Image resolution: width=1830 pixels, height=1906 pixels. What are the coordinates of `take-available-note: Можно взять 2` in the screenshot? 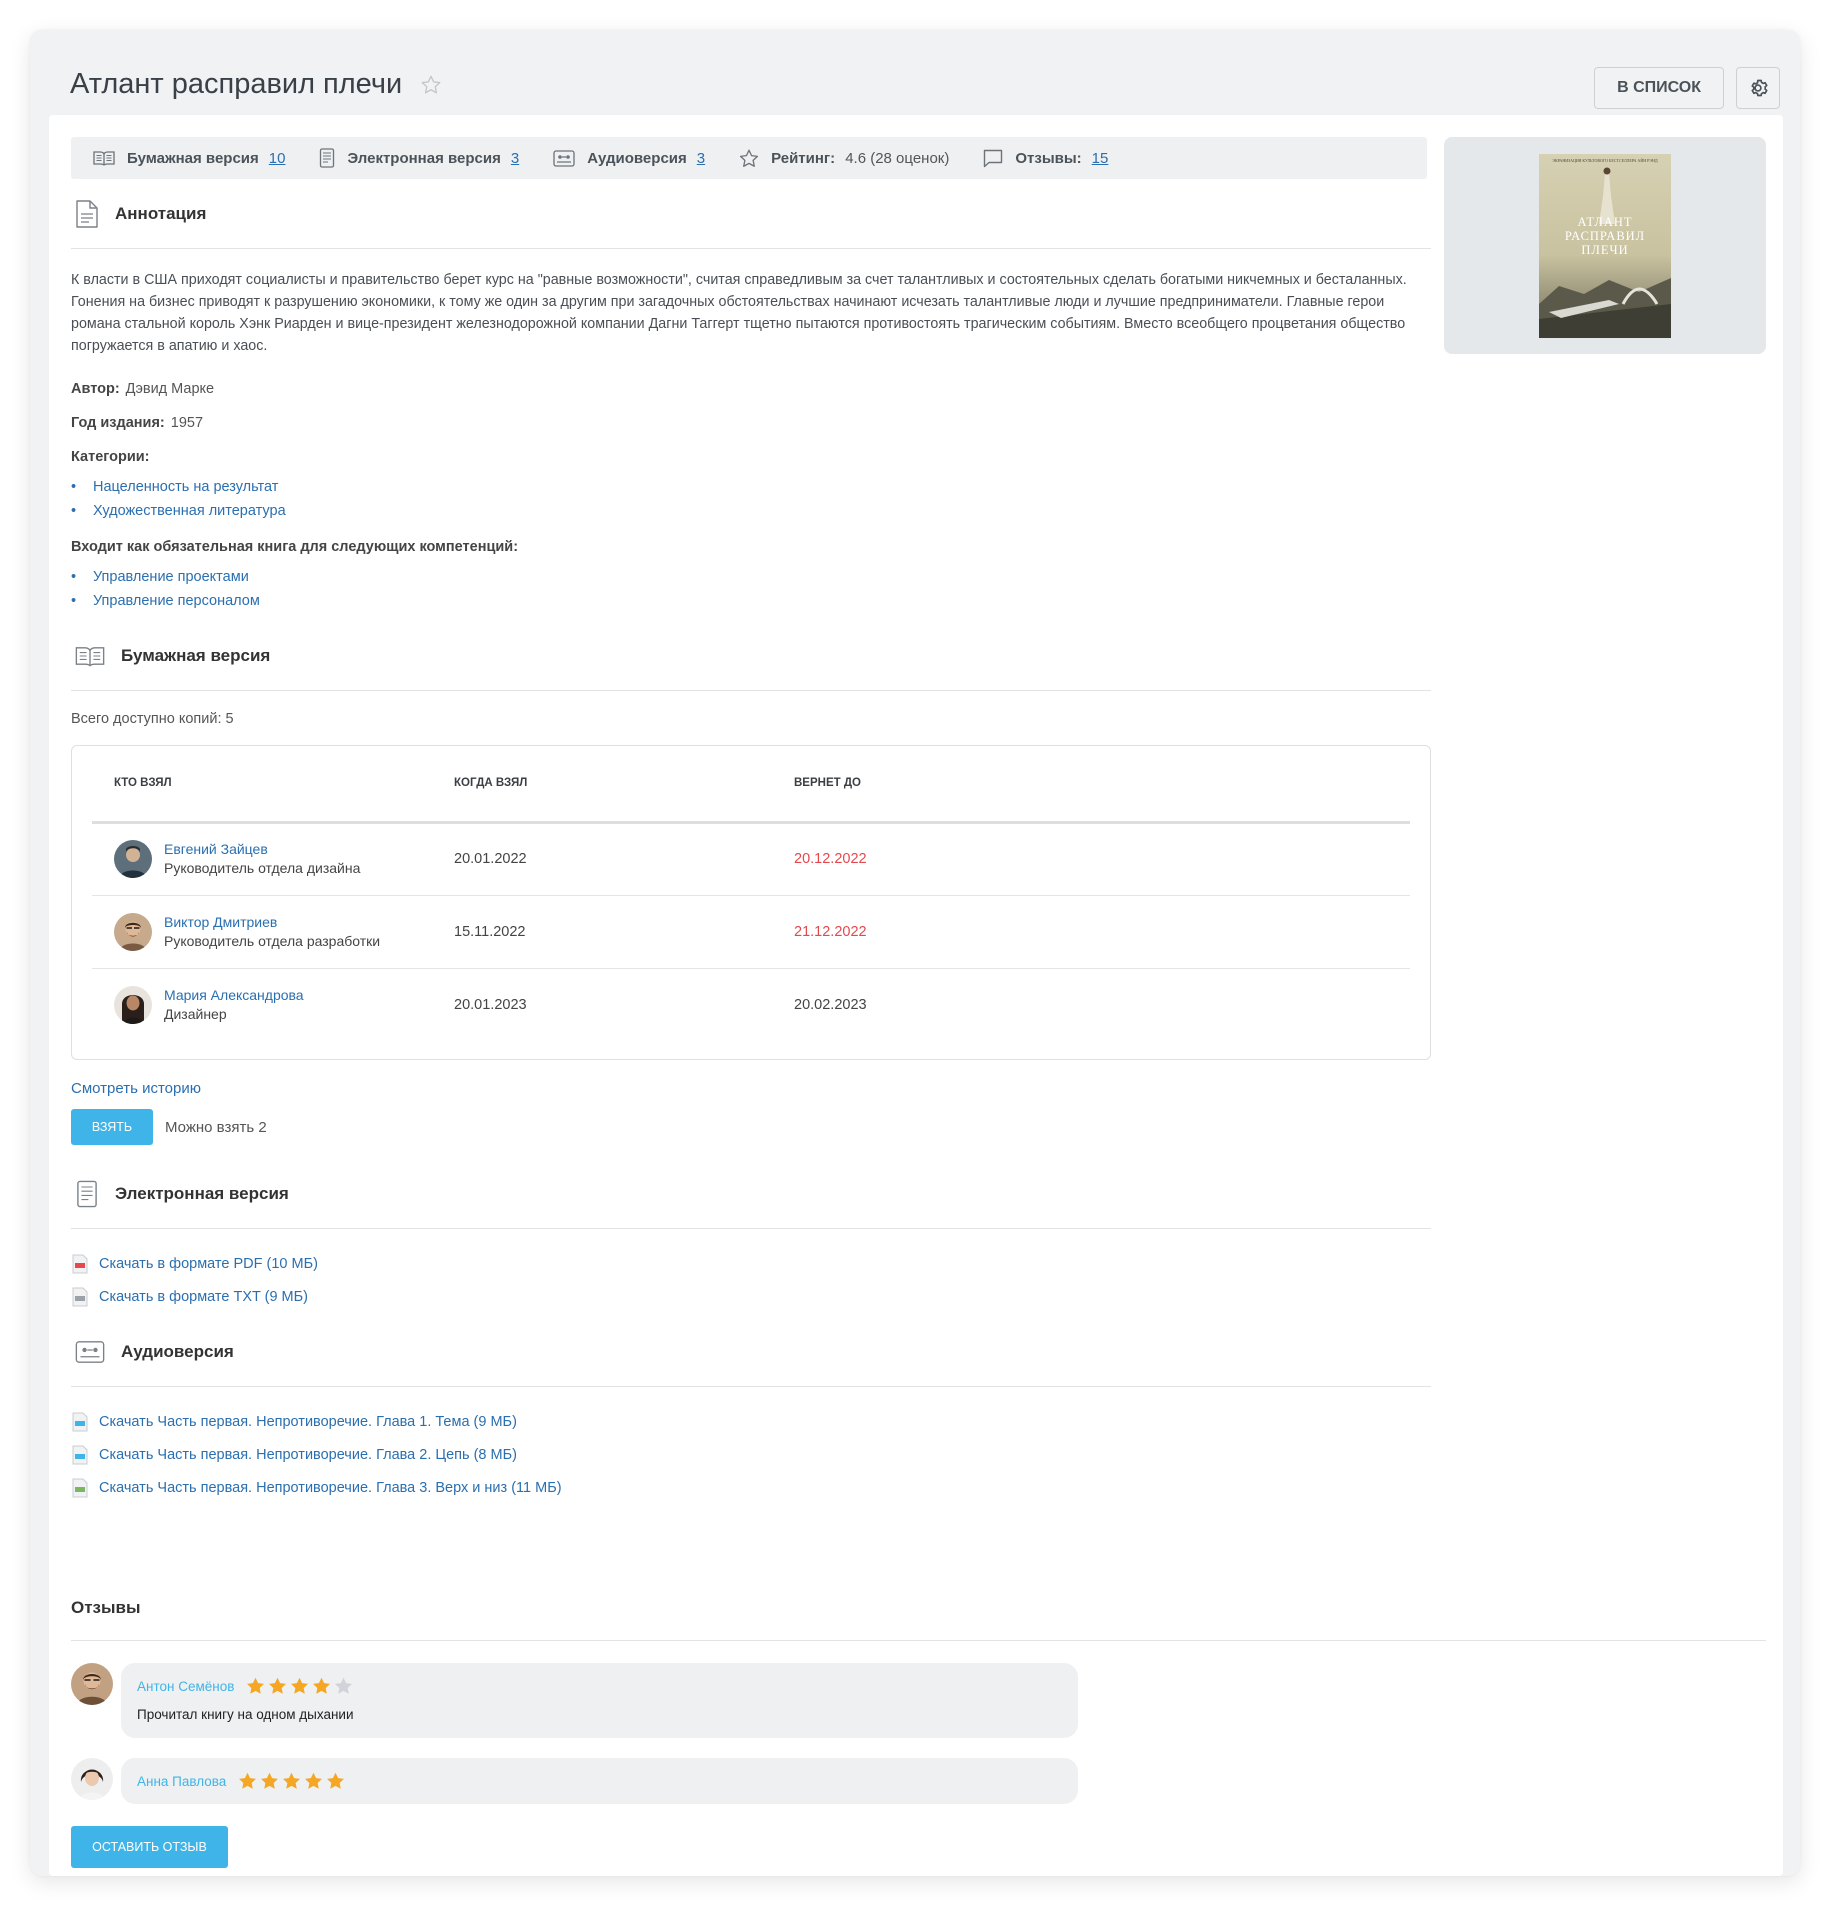 It's located at (216, 1127).